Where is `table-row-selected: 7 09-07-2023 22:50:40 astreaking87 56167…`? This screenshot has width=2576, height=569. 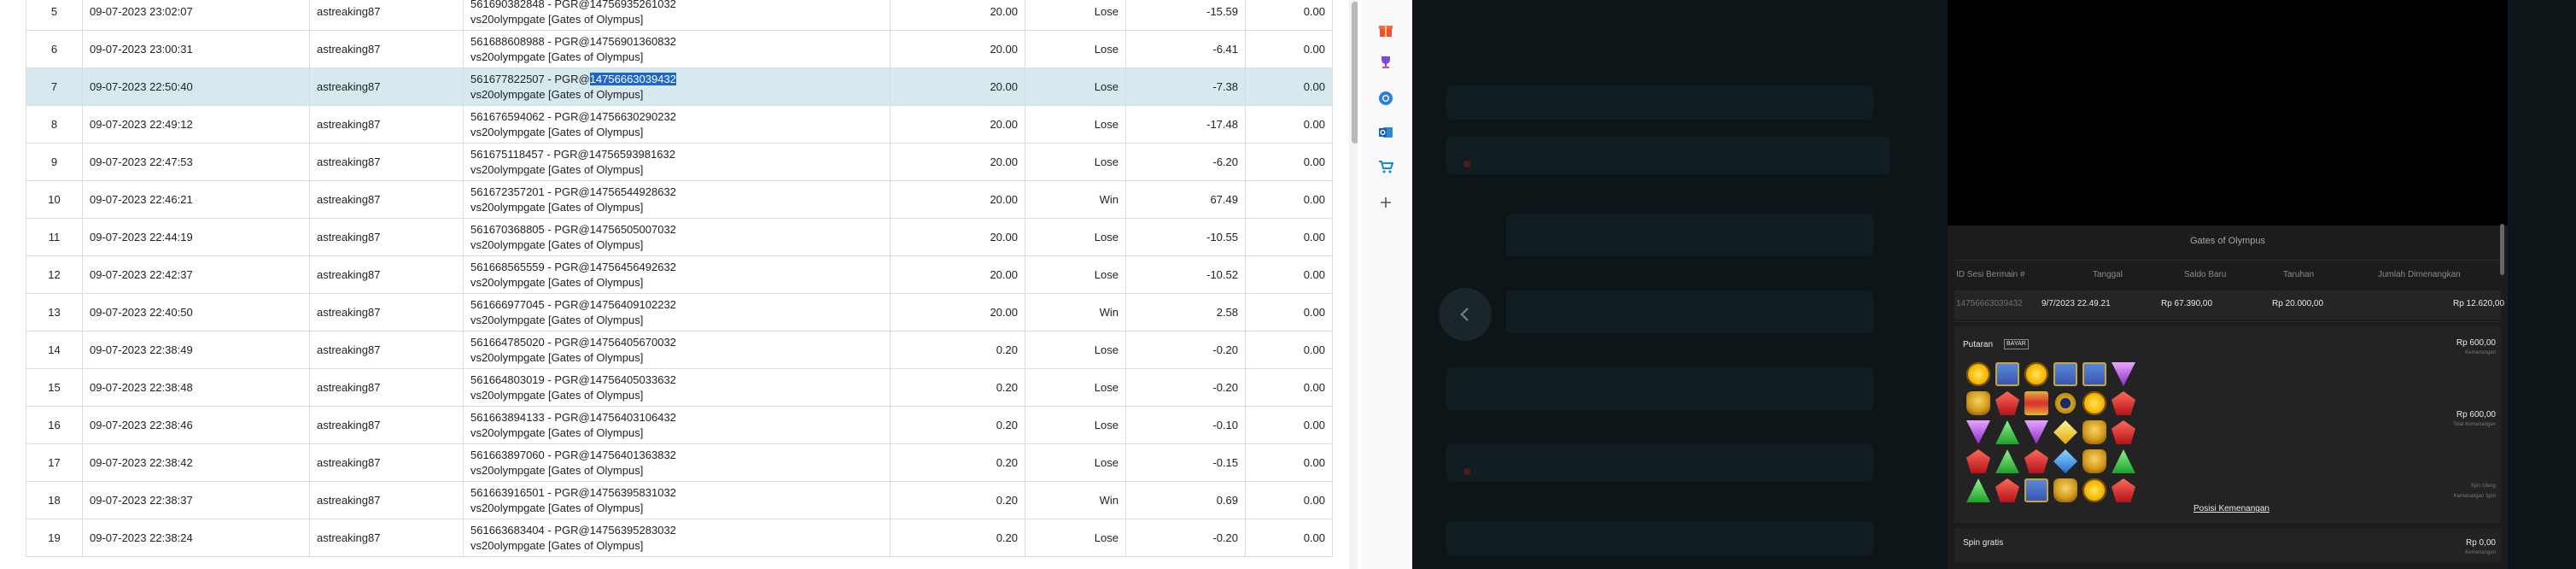
table-row-selected: 7 09-07-2023 22:50:40 astreaking87 56167… is located at coordinates (679, 86).